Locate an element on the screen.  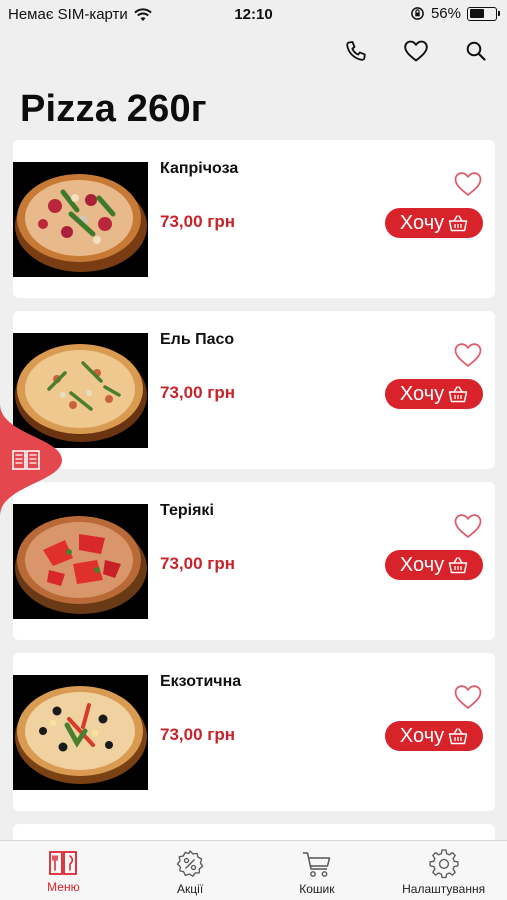
cart-icon is located at coordinates (316, 864).